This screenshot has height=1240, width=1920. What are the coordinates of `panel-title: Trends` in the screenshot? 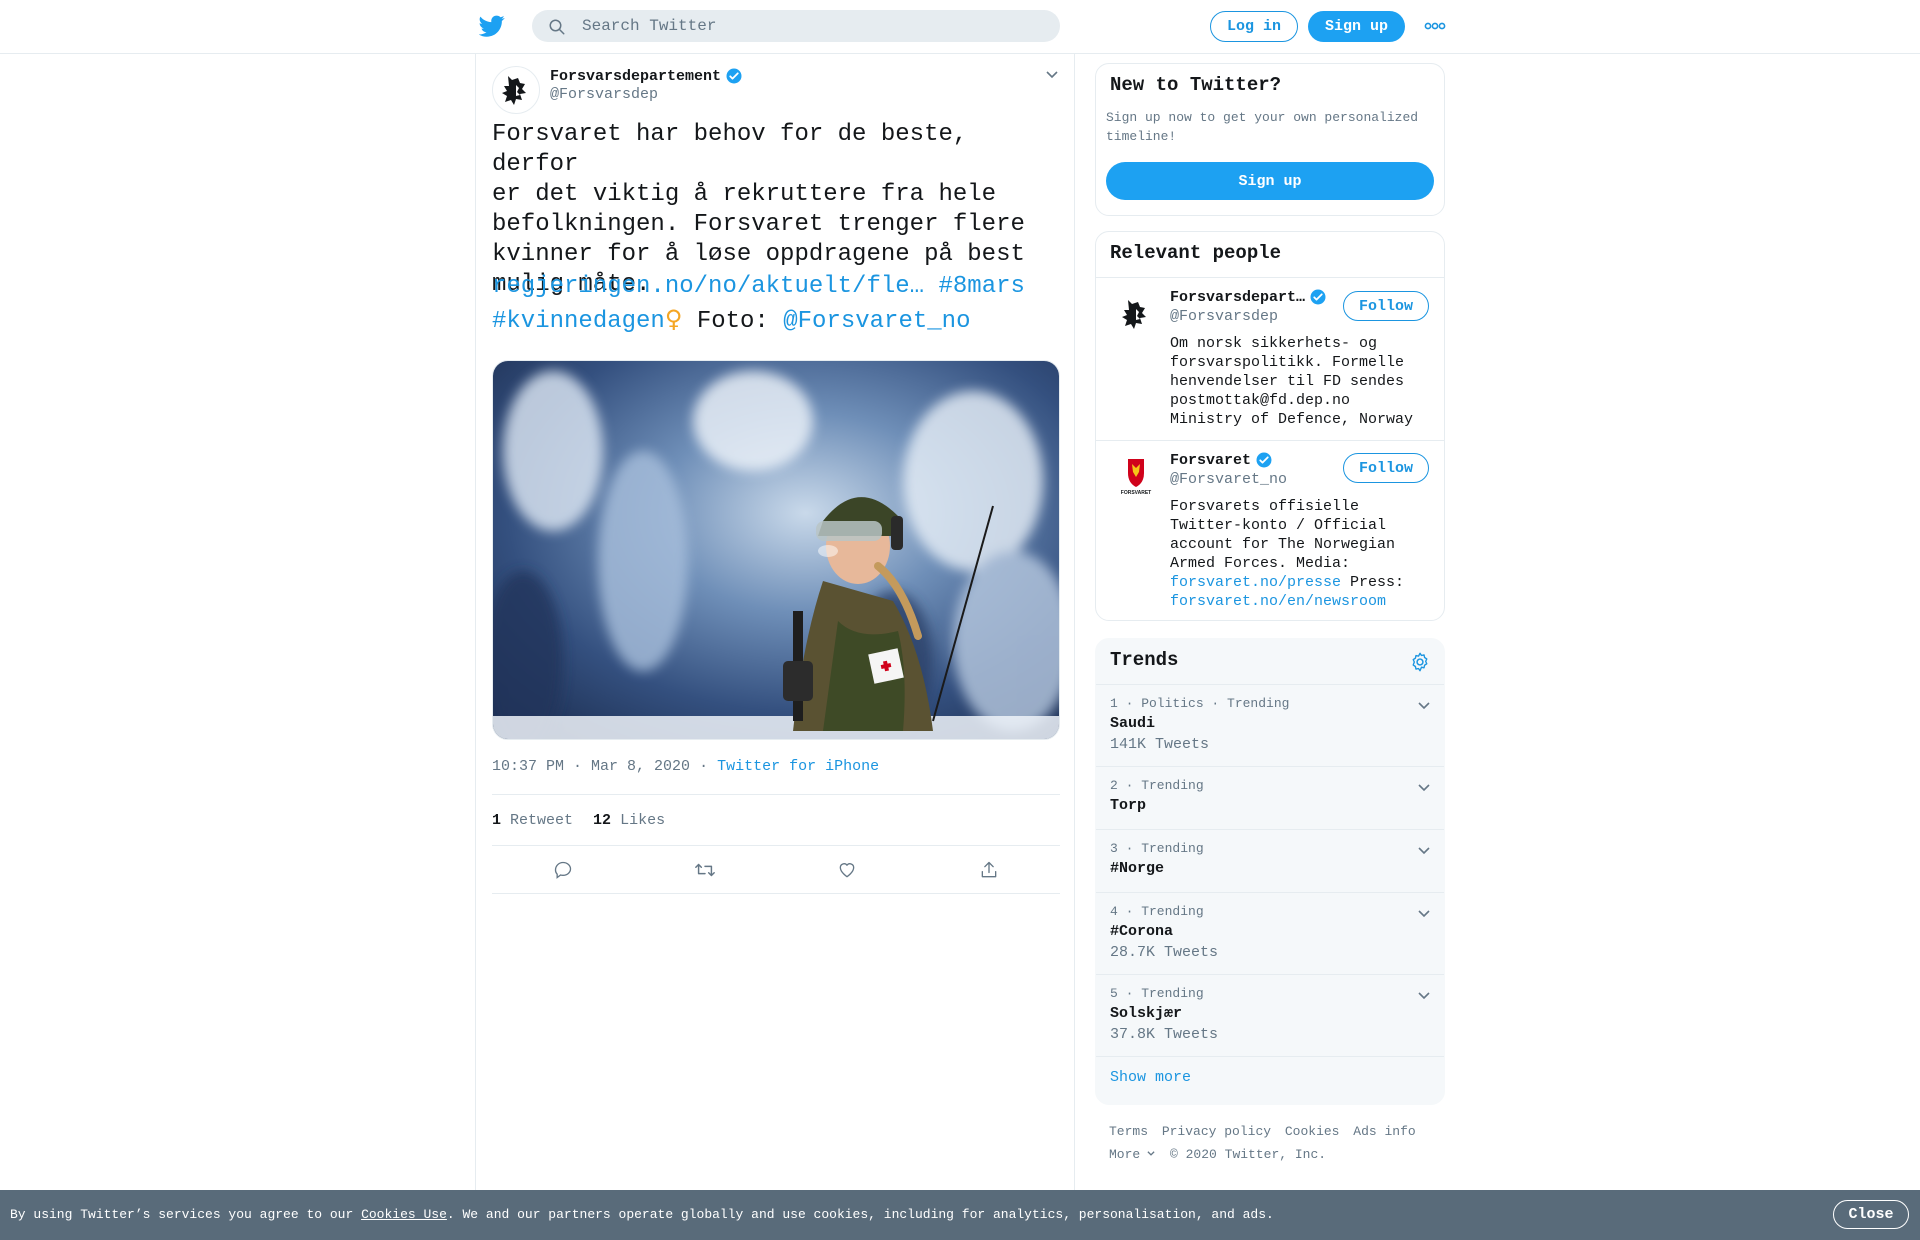 It's located at (1144, 660).